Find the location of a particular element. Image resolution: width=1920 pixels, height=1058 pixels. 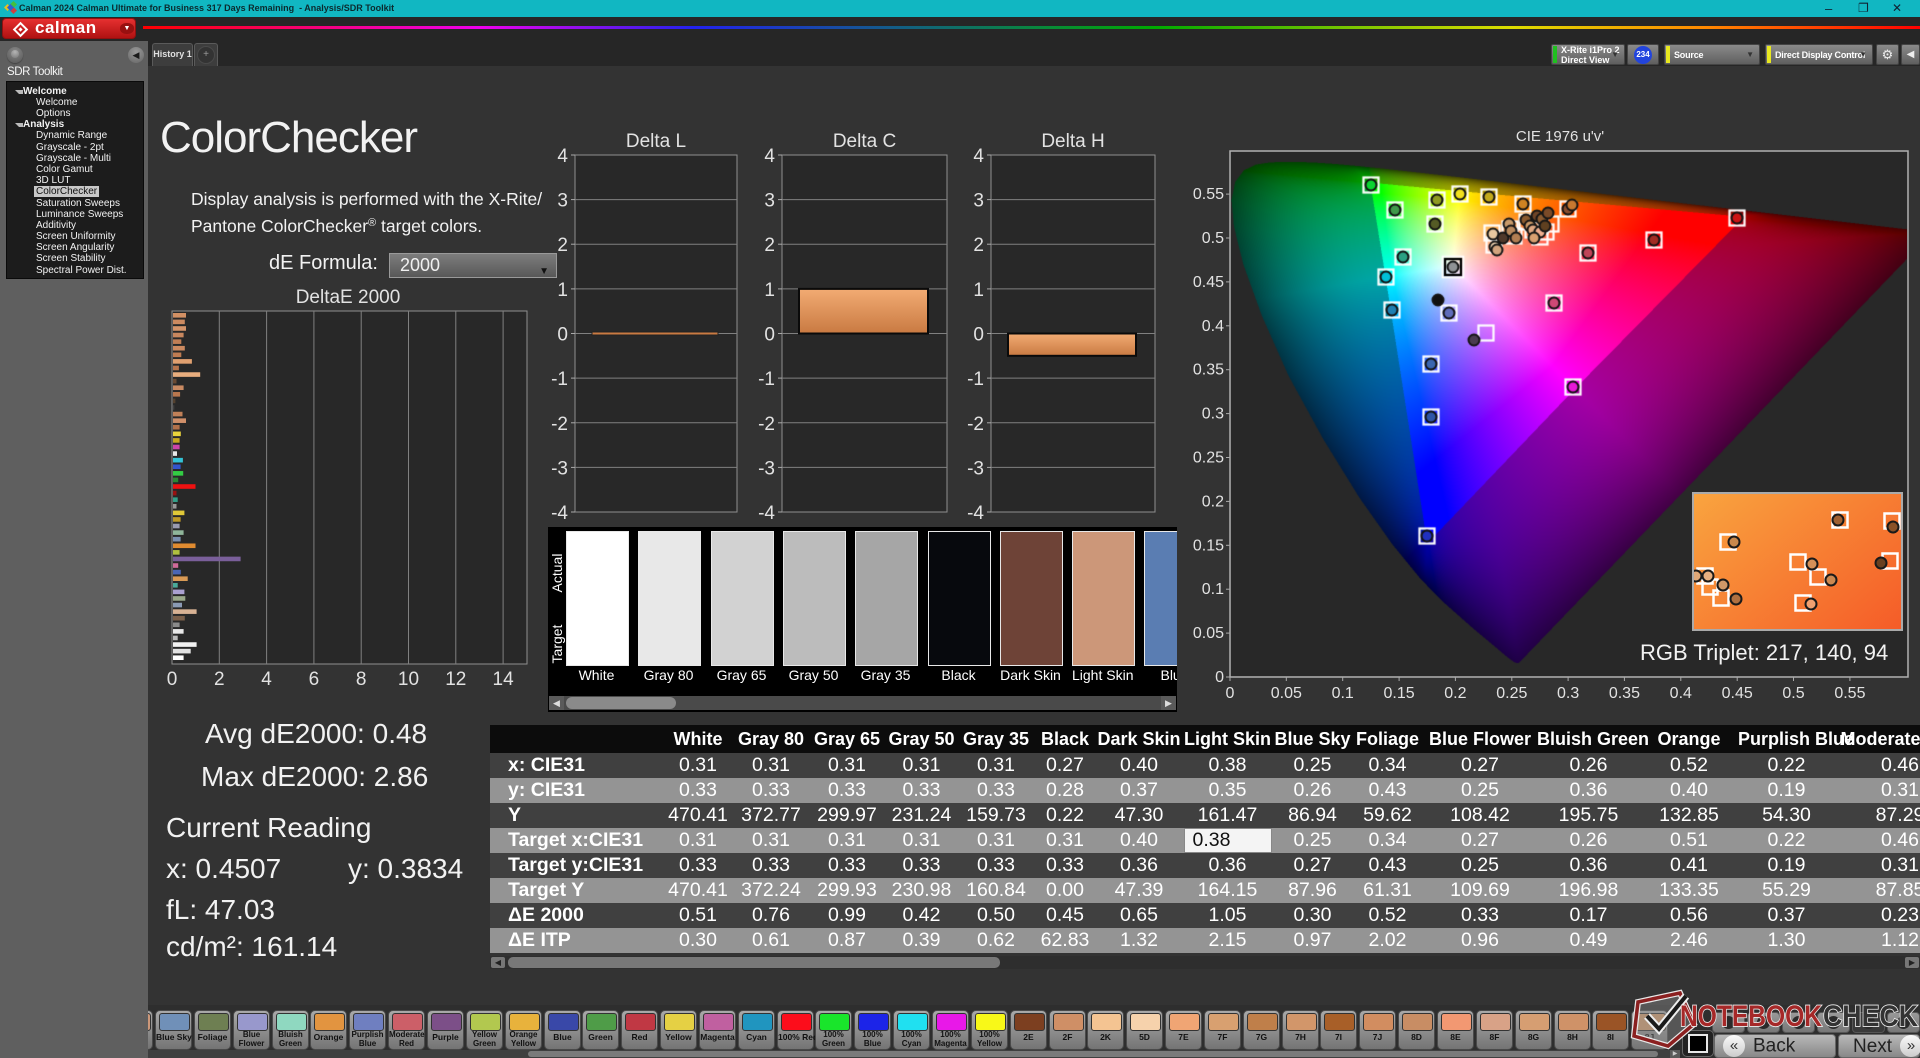

svg-text: Delta C is located at coordinates (864, 141).